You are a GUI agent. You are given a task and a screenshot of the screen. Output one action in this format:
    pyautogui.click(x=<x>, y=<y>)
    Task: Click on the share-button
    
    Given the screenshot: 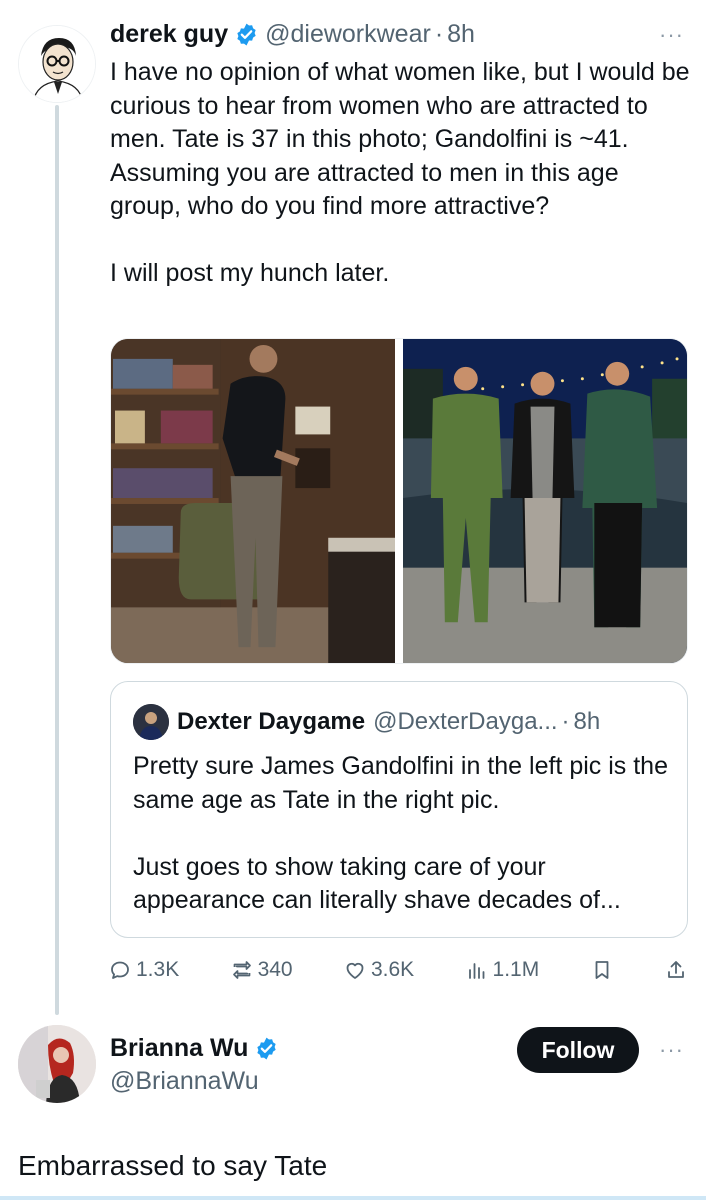 What is the action you would take?
    pyautogui.click(x=676, y=970)
    